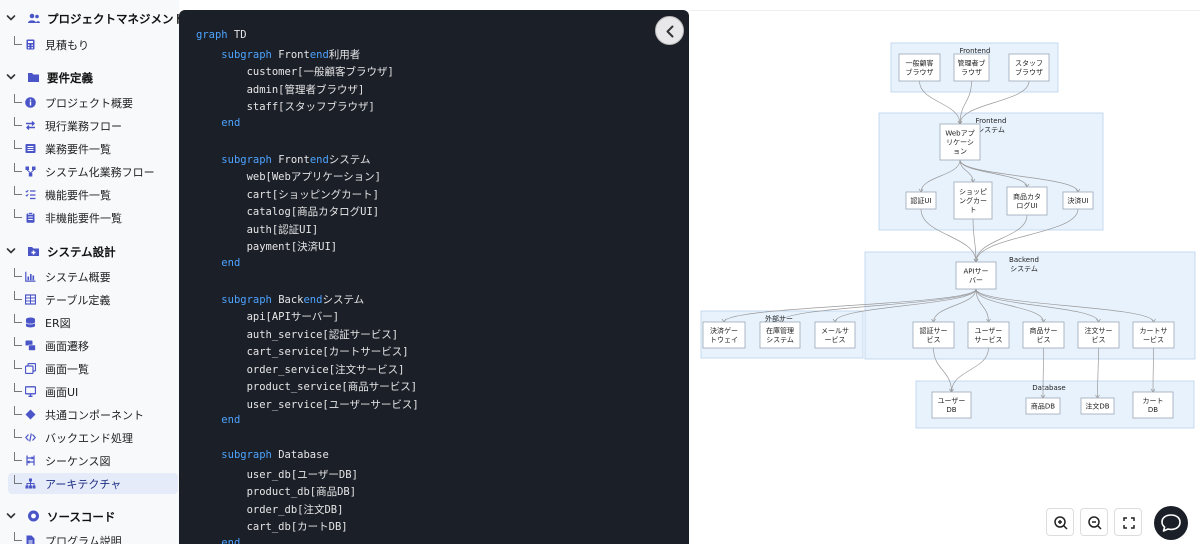  Describe the element at coordinates (33, 77) in the screenshot. I see `folder-icon` at that location.